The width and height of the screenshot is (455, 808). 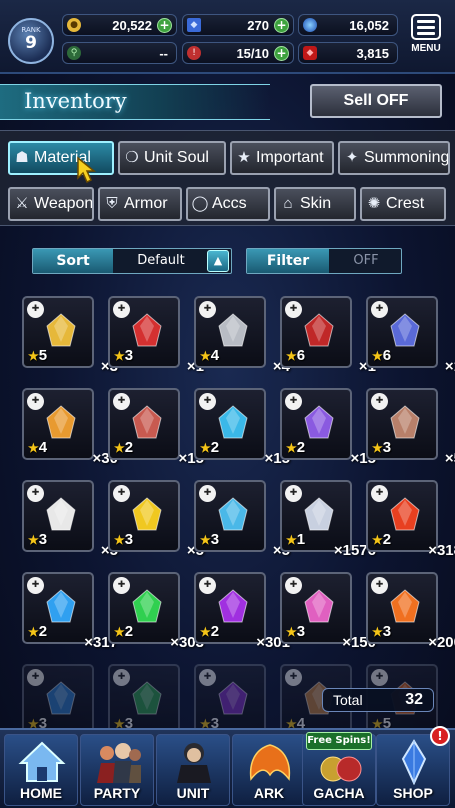 I want to click on tab-label: Accs, so click(x=229, y=203).